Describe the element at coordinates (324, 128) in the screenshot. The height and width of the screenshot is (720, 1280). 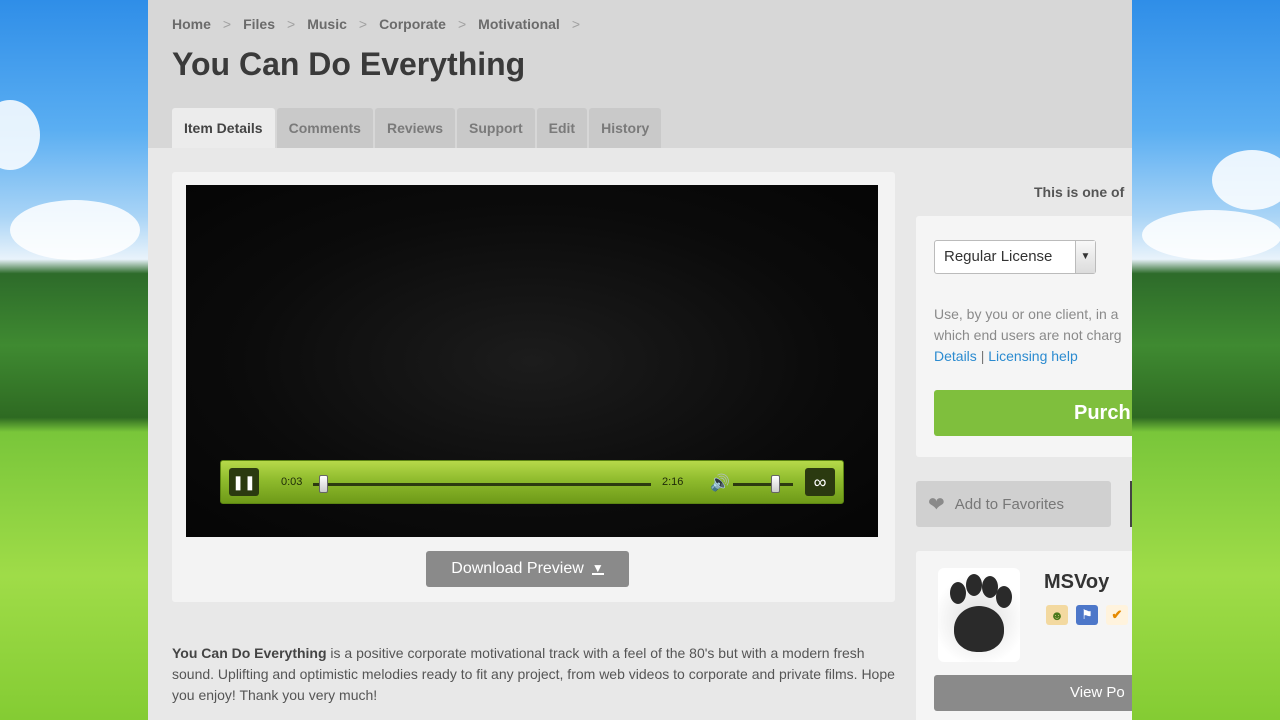
I see `tab-comments: Comments` at that location.